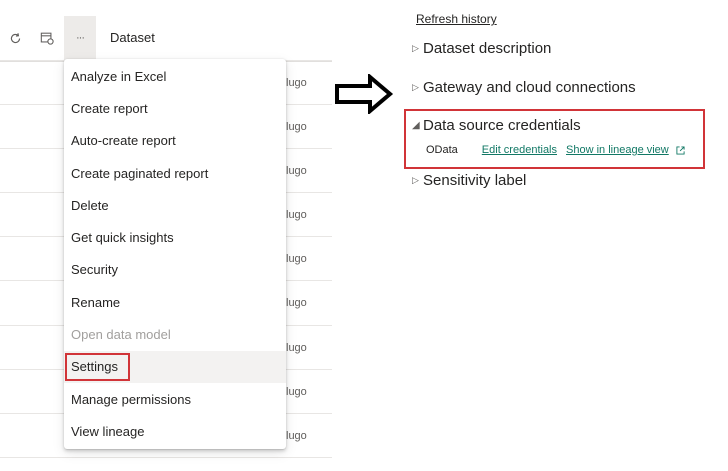  Describe the element at coordinates (519, 150) in the screenshot. I see `edit-credentials-link: Edit credentials` at that location.